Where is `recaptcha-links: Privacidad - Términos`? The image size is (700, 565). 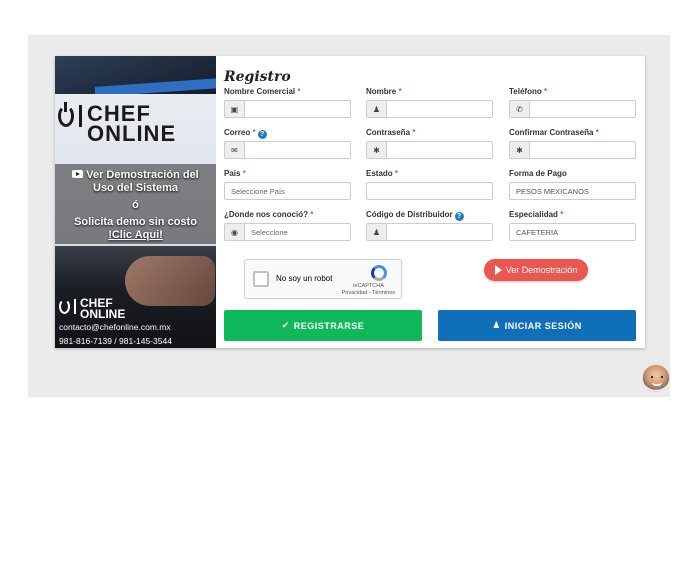
recaptcha-links: Privacidad - Términos is located at coordinates (368, 293).